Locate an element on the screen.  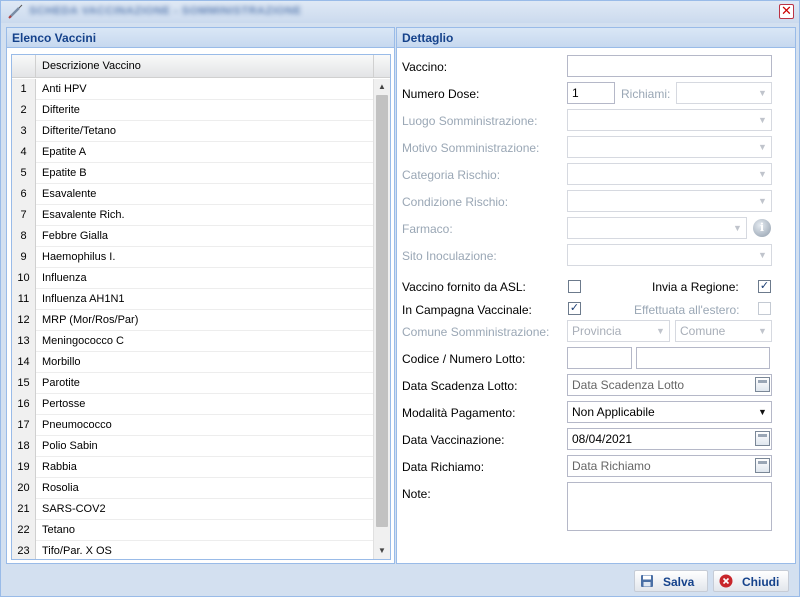
vaccine-name: Polio Sabin is located at coordinates (70, 446).